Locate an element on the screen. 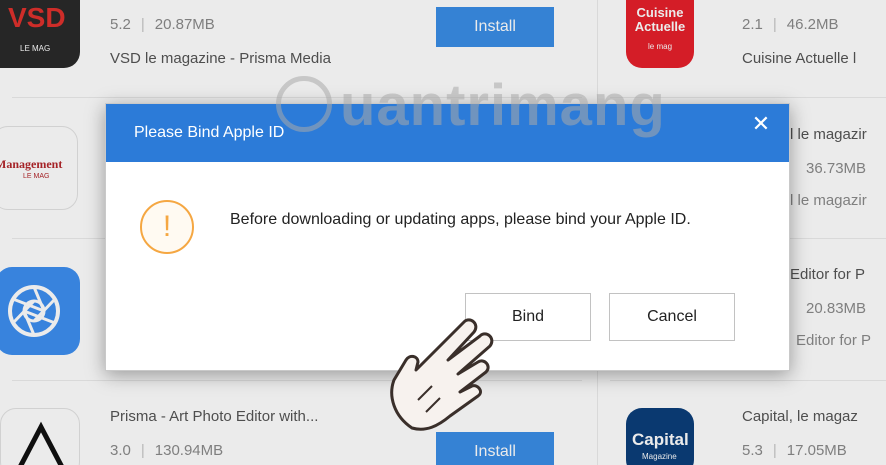 This screenshot has width=886, height=465. dialog-header: Please Bind Apple ID ✕ is located at coordinates (447, 133).